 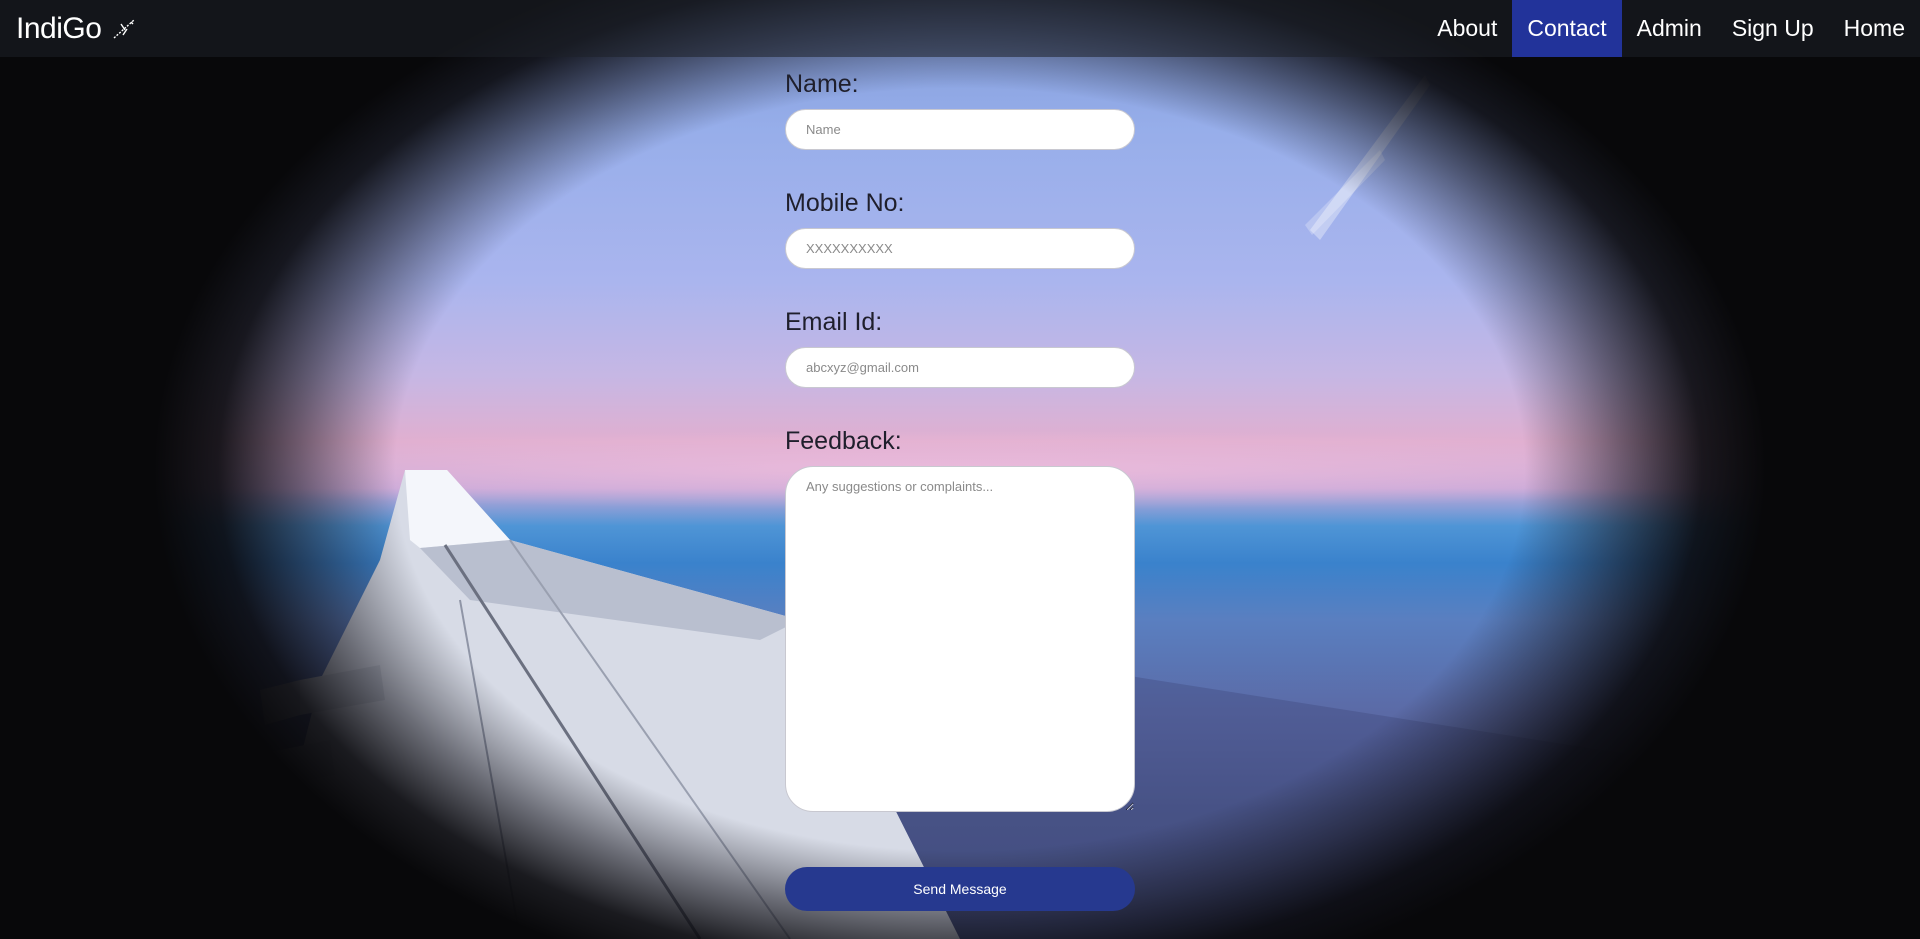 I want to click on nav-link-home: Home, so click(x=1874, y=28).